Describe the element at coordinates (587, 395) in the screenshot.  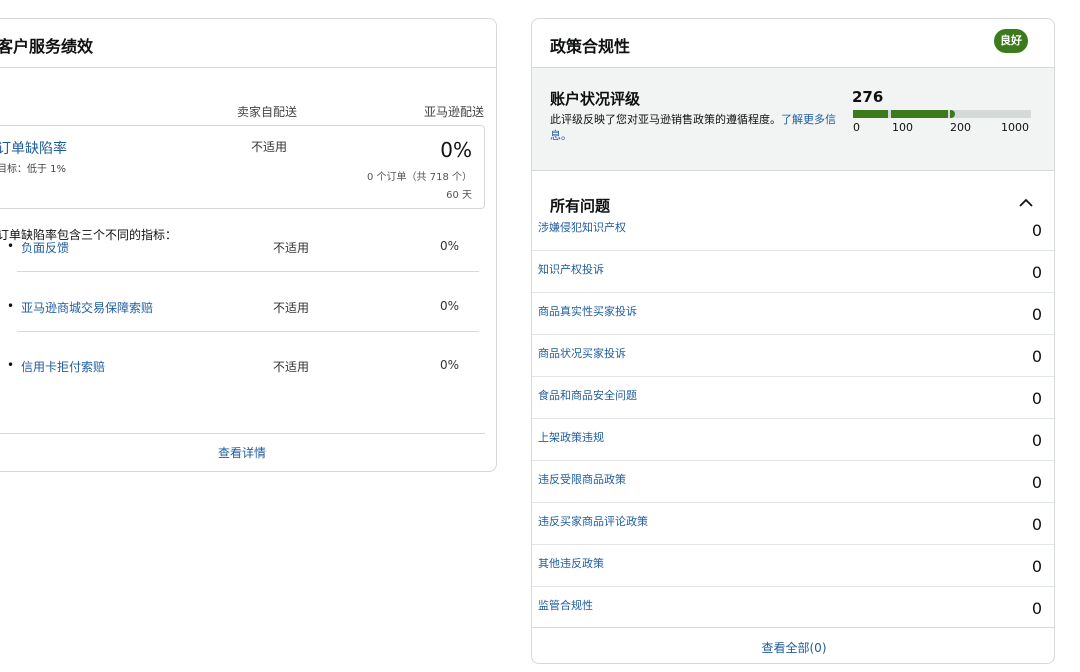
I see `issue-link-product-safety: 食品和商品安全问题` at that location.